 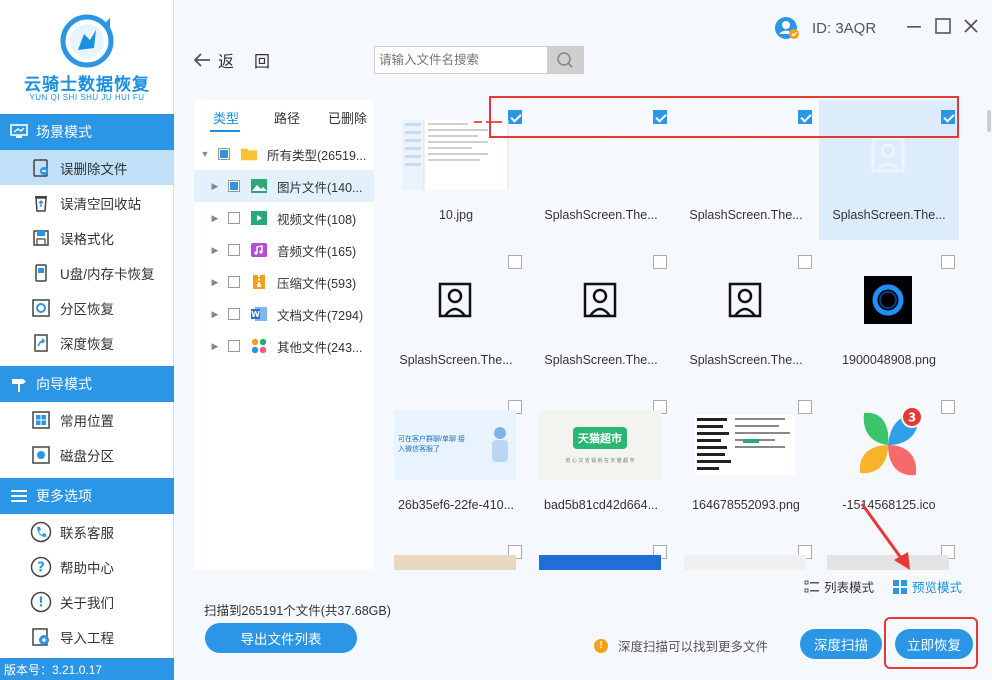 I want to click on red-arrow-annotation, so click(x=885, y=536).